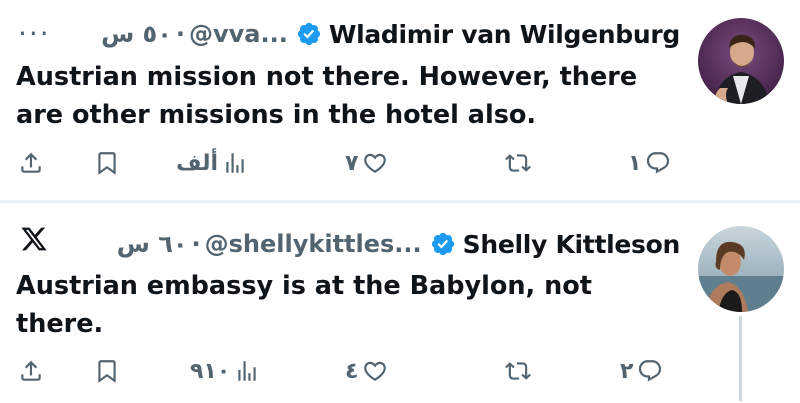  I want to click on views-count: ٩١٠, so click(210, 371).